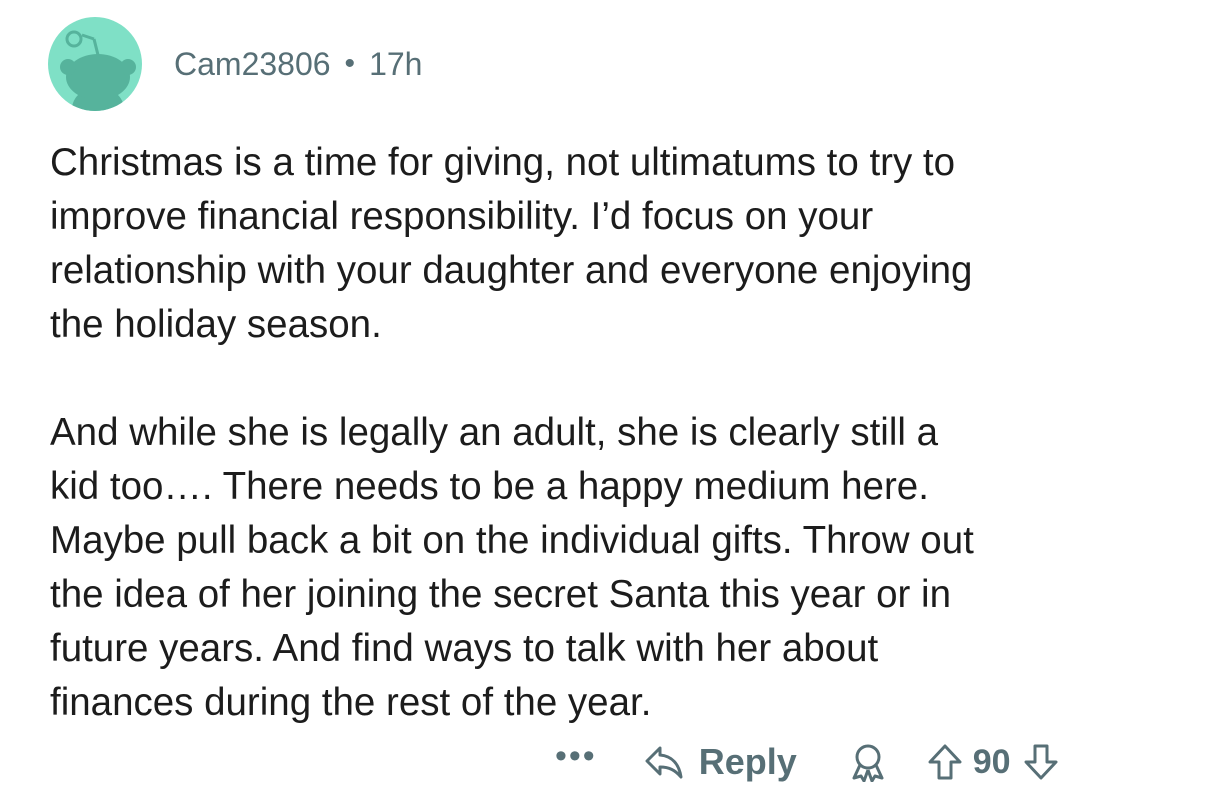 This screenshot has width=1206, height=804. I want to click on vote-score: 90, so click(991, 761).